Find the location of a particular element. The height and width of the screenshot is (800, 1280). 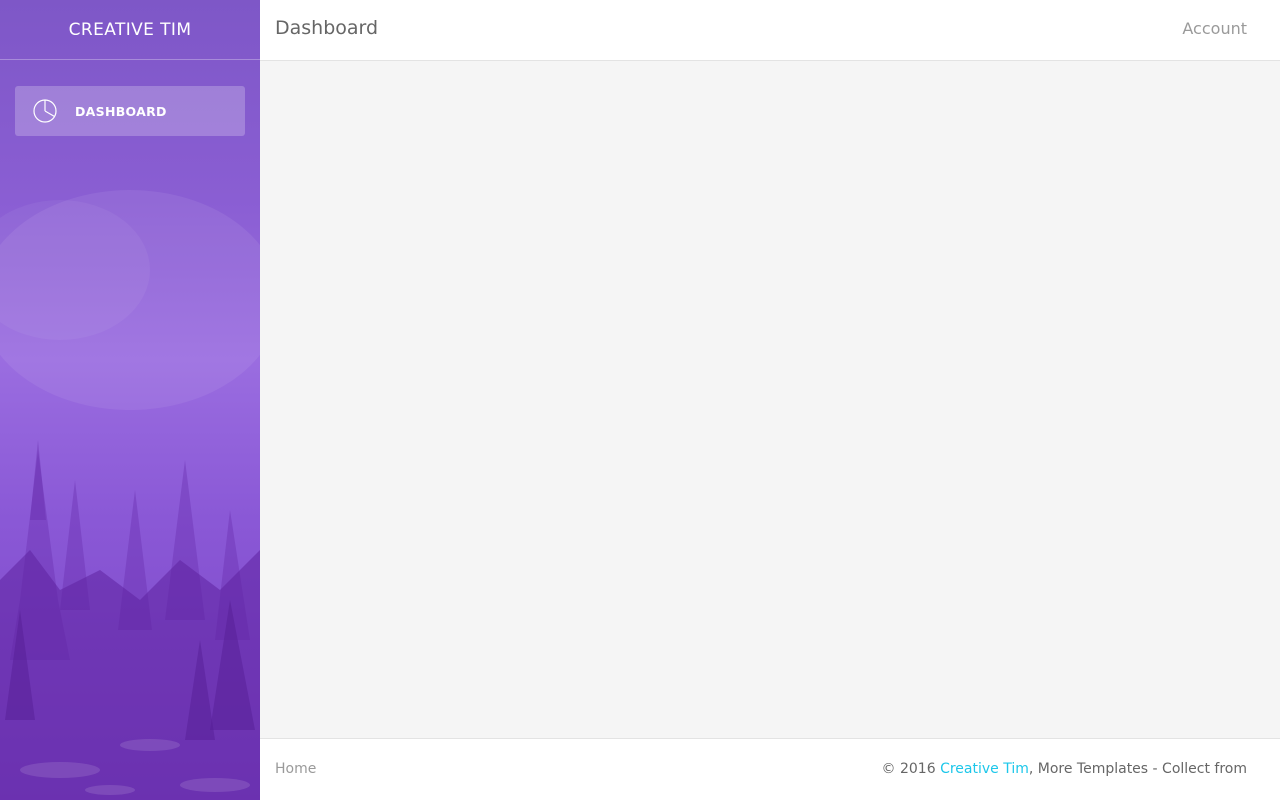

creative-tim-link: Creative Tim is located at coordinates (984, 769).